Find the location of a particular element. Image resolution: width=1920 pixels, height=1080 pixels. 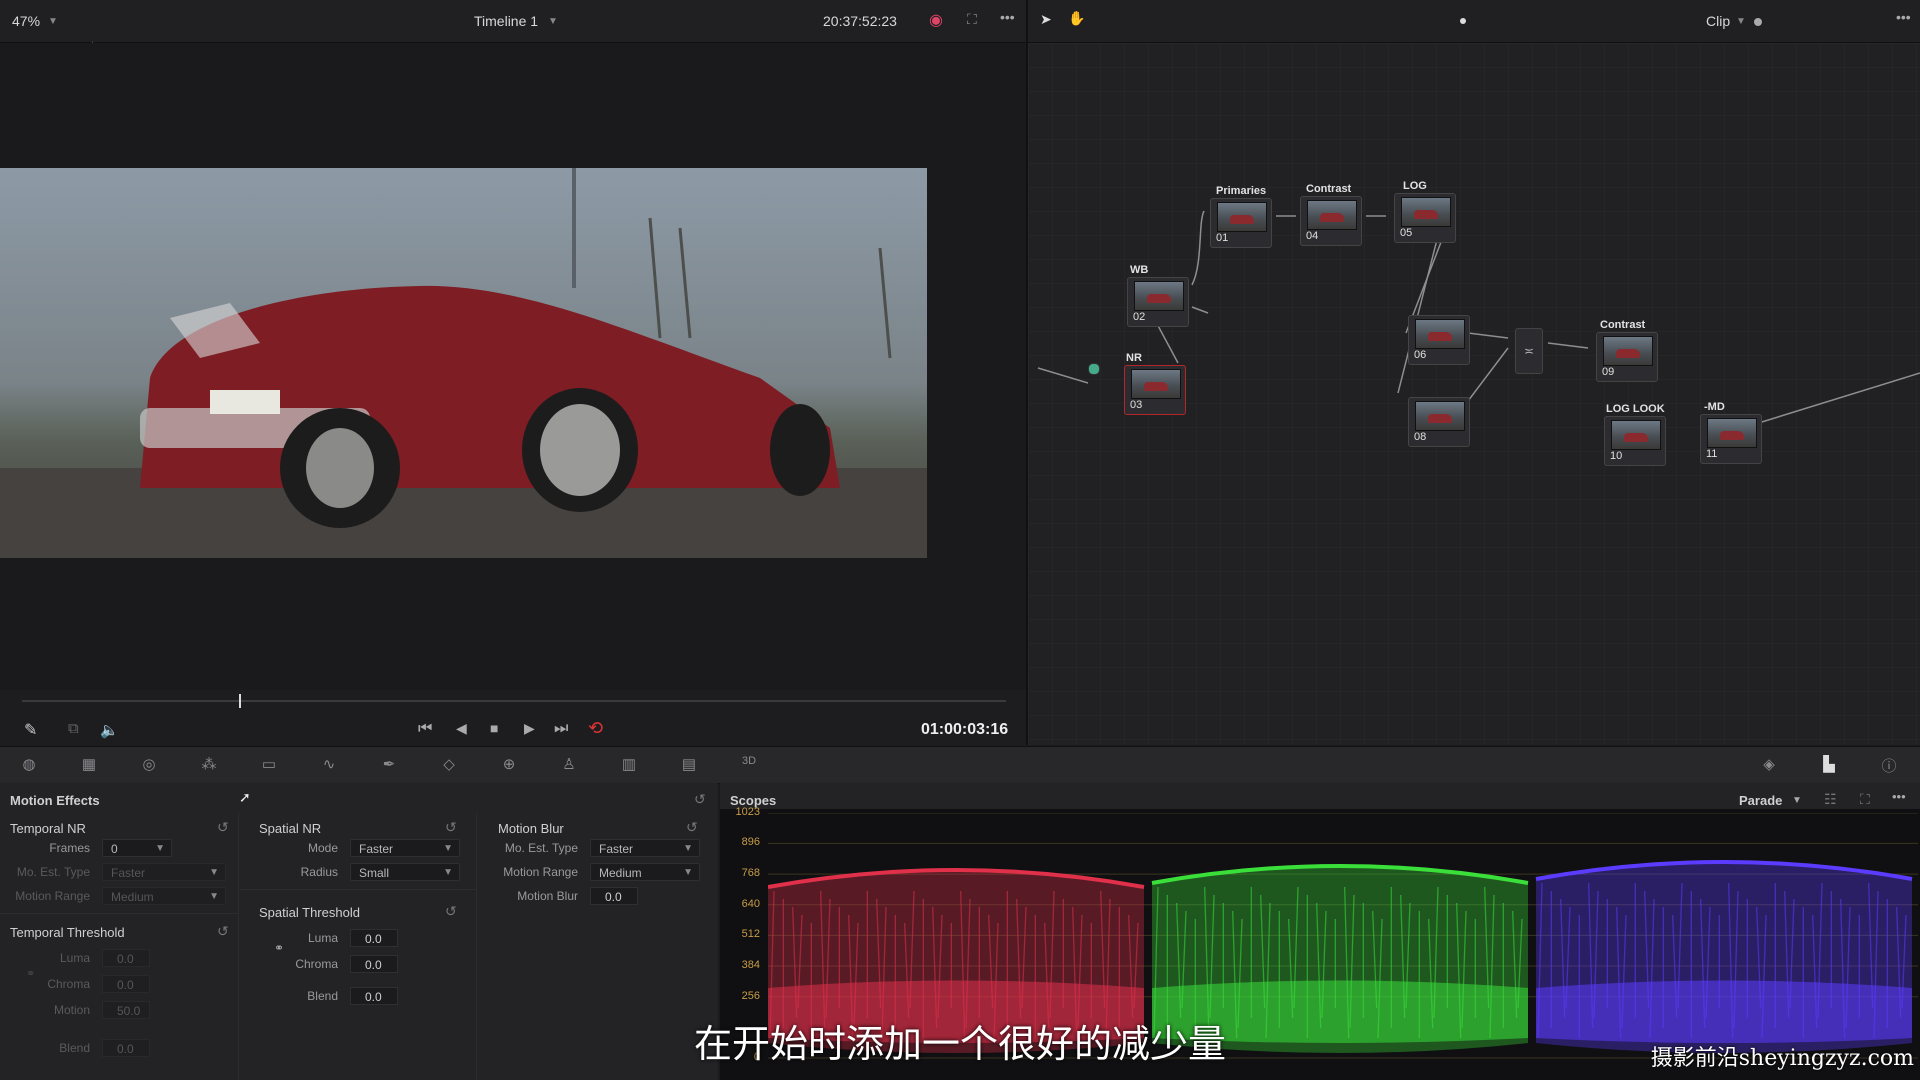

node-02: 02 is located at coordinates (1158, 302).